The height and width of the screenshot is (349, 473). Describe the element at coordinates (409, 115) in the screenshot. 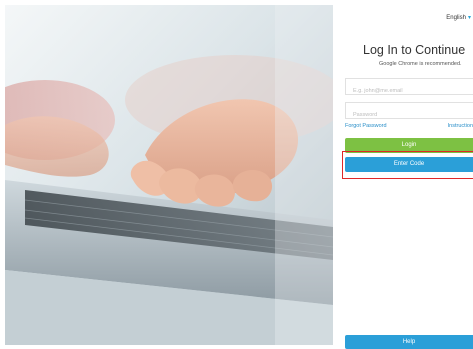

I see `password-input` at that location.